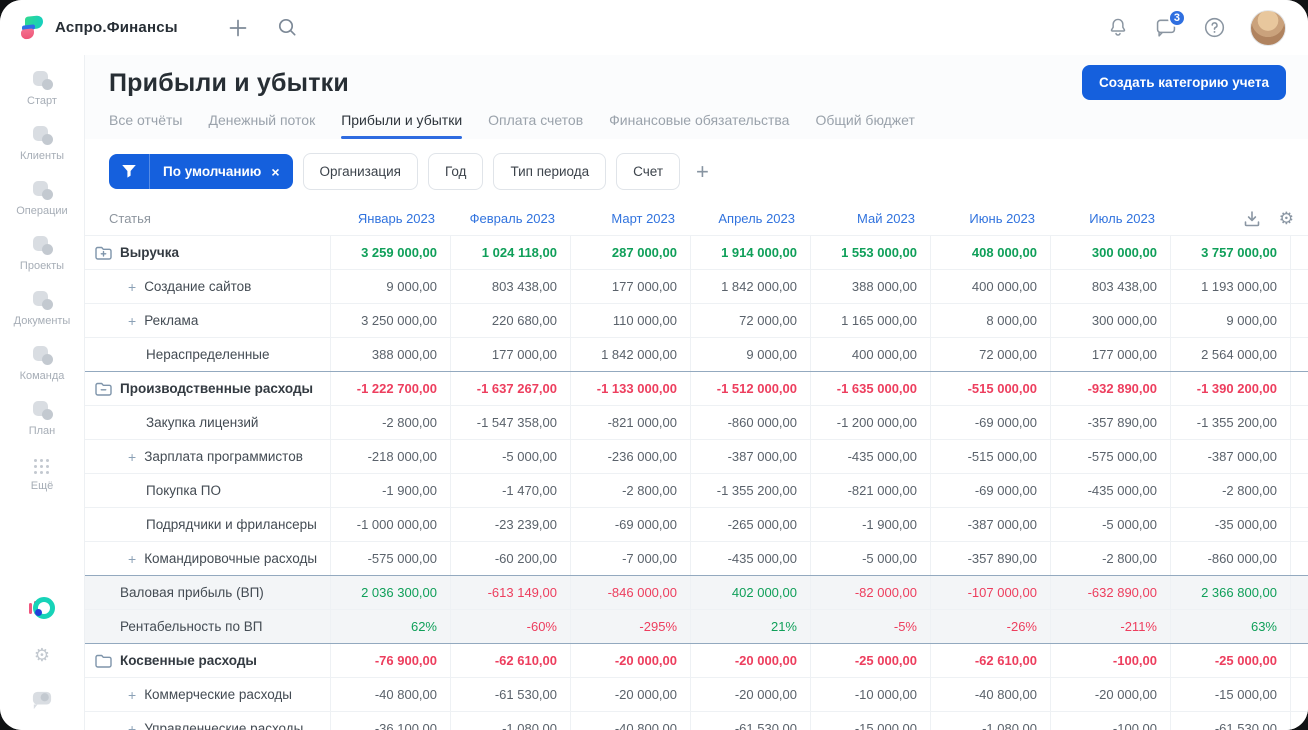 The height and width of the screenshot is (730, 1308). What do you see at coordinates (630, 320) in the screenshot?
I see `value-cell: 110 000,00` at bounding box center [630, 320].